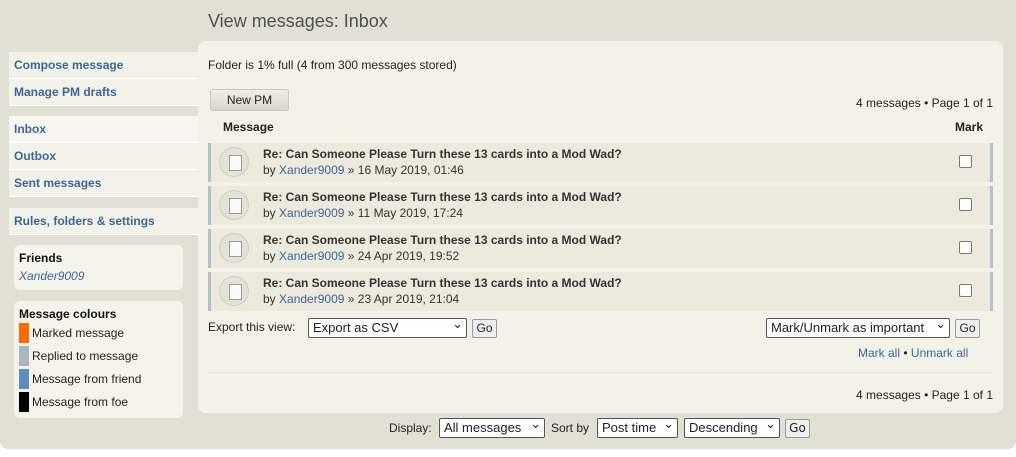  I want to click on bottom-divider, so click(600, 372).